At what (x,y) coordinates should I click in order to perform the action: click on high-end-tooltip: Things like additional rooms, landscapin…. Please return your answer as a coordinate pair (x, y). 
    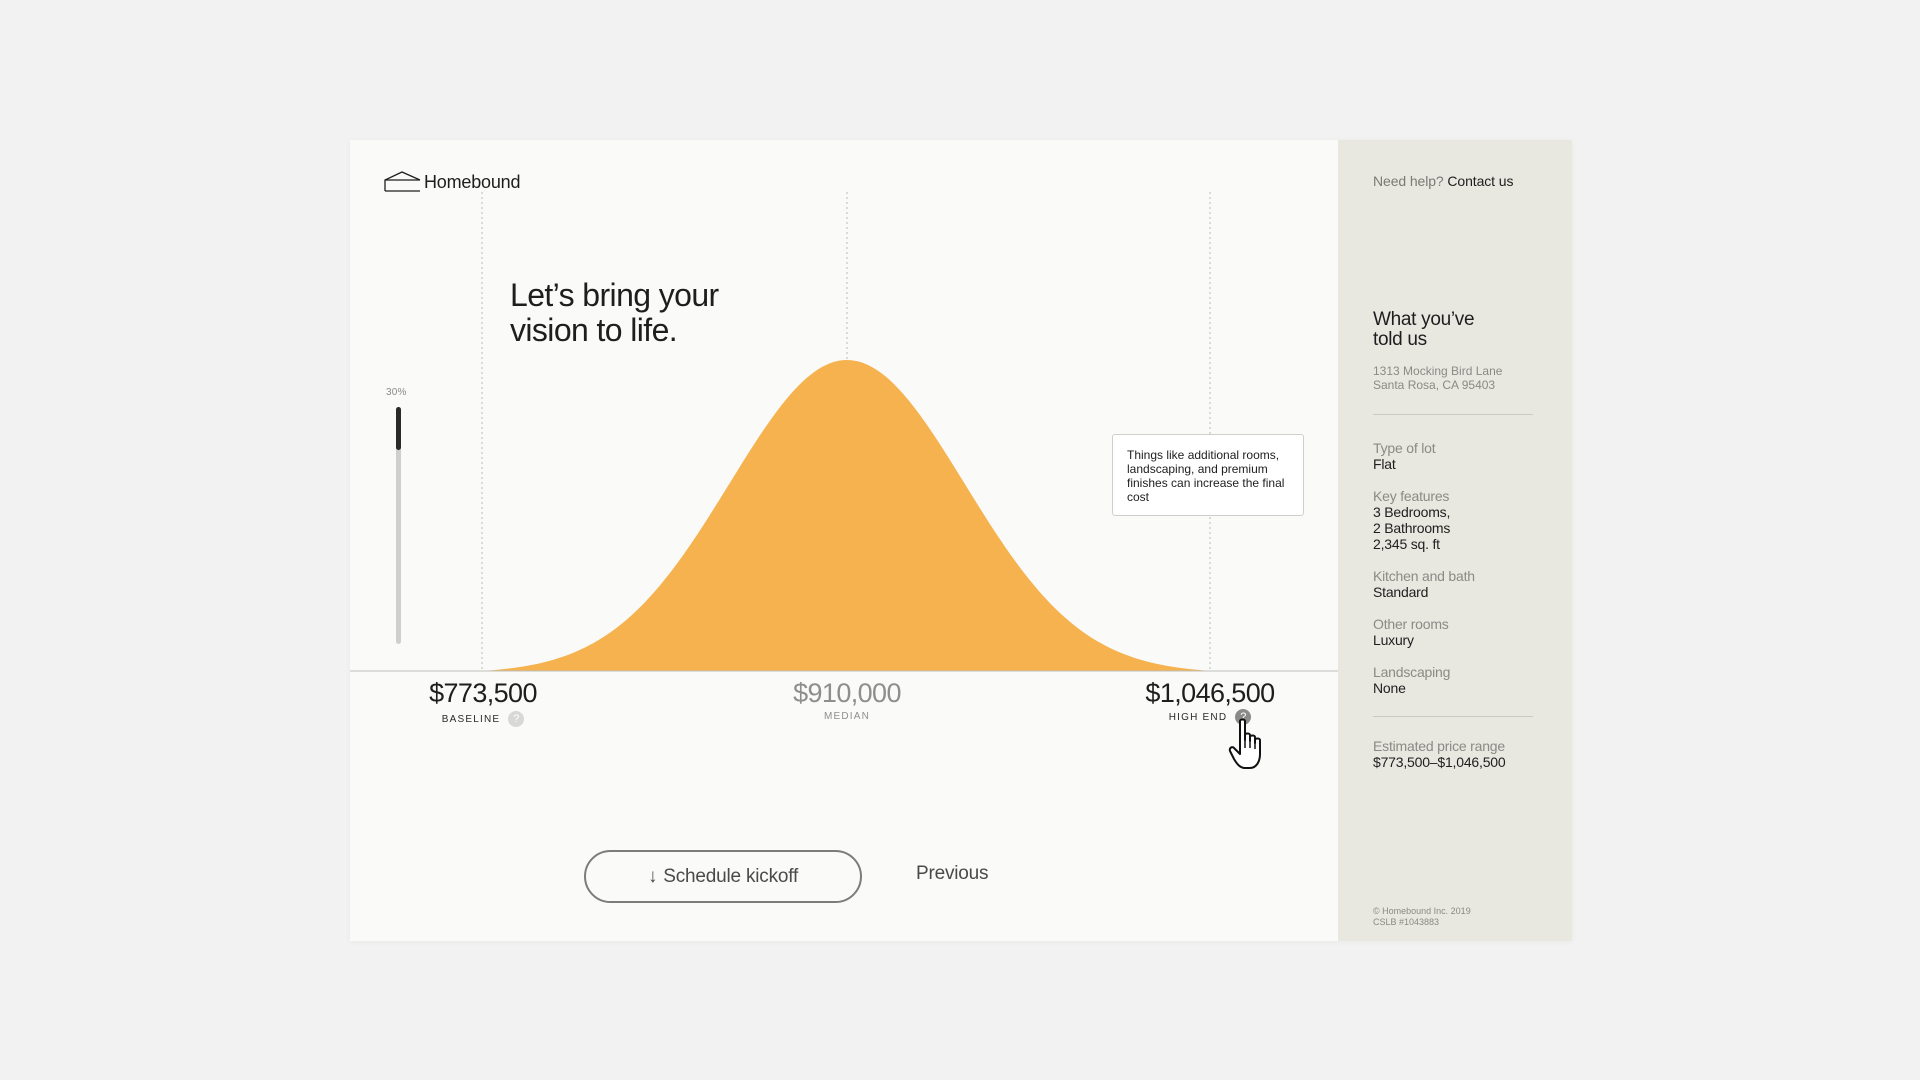
    Looking at the image, I should click on (1208, 475).